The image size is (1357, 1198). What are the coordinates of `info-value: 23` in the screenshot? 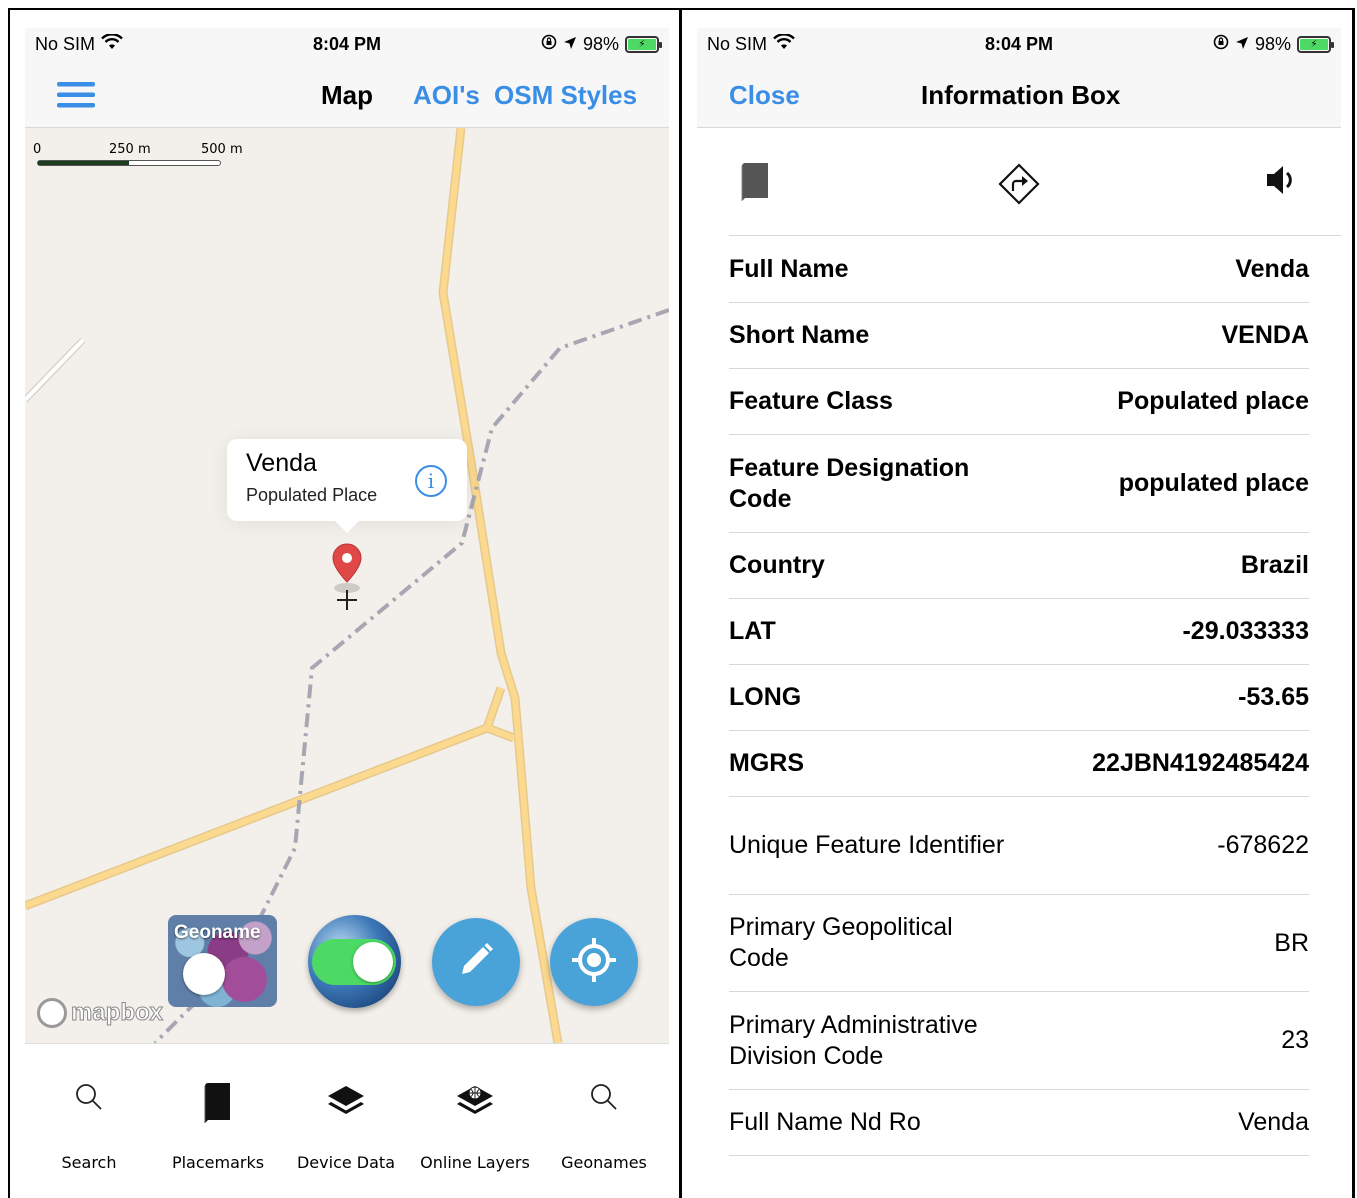 It's located at (1295, 1040).